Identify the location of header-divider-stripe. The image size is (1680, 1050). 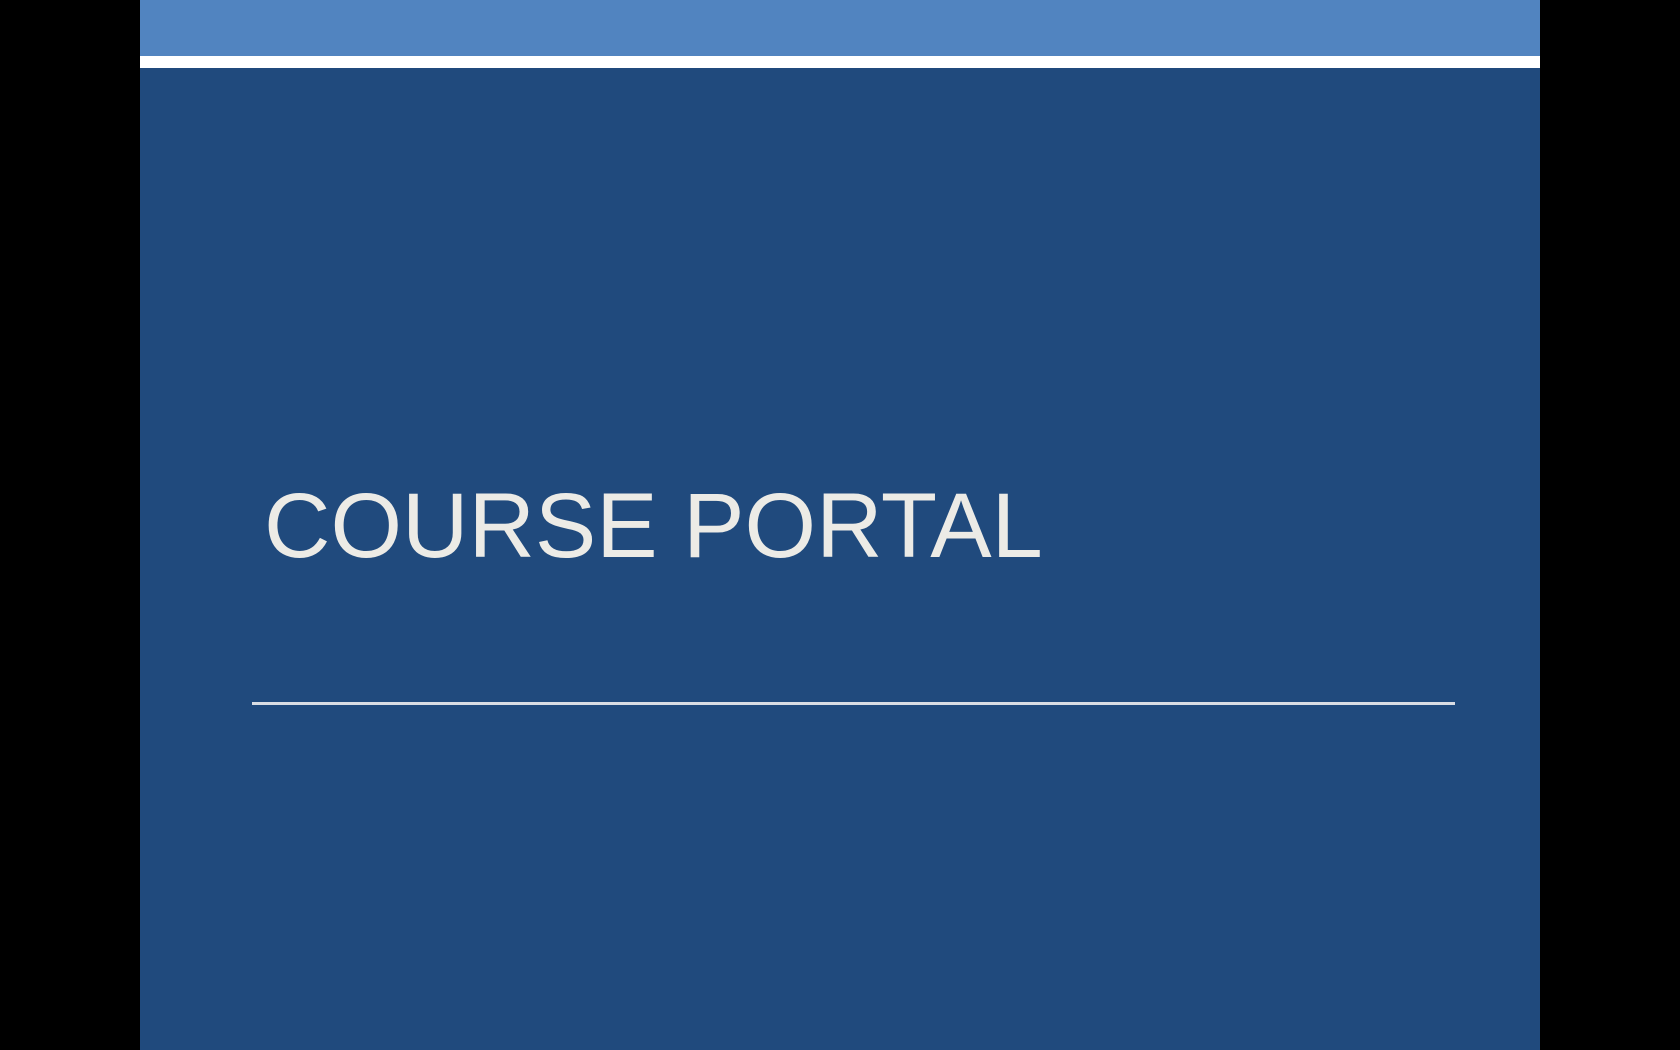
(840, 62).